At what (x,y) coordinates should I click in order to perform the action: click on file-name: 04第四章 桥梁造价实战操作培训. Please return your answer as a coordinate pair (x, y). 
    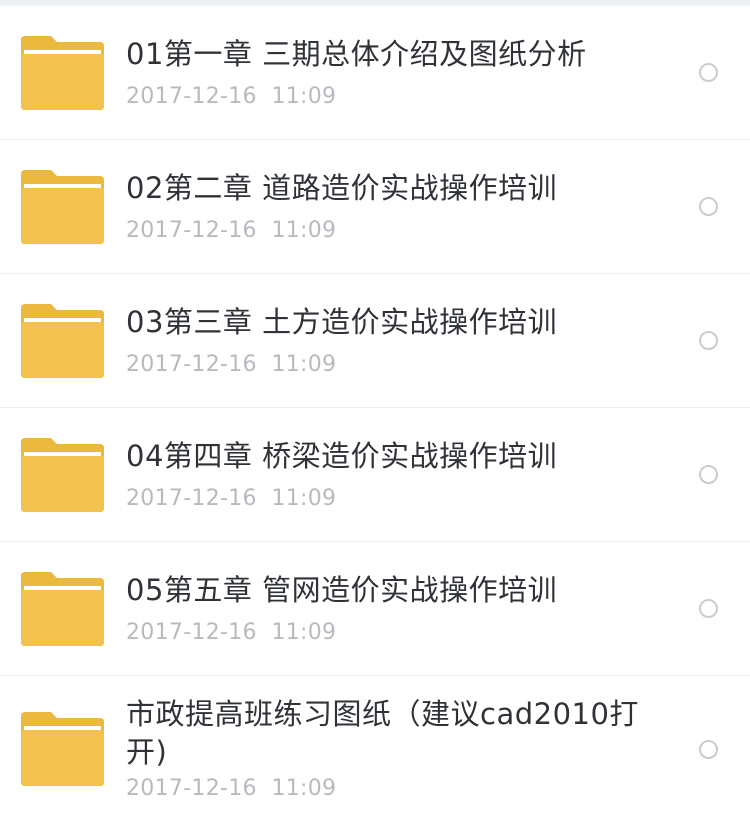
    Looking at the image, I should click on (396, 456).